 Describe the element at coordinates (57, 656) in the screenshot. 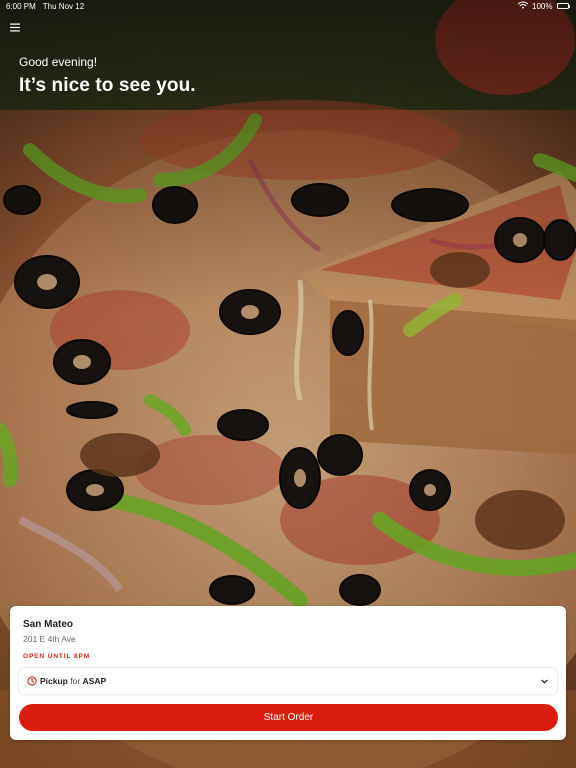

I see `store-hours-status: OPEN UNTIL 8PM` at that location.